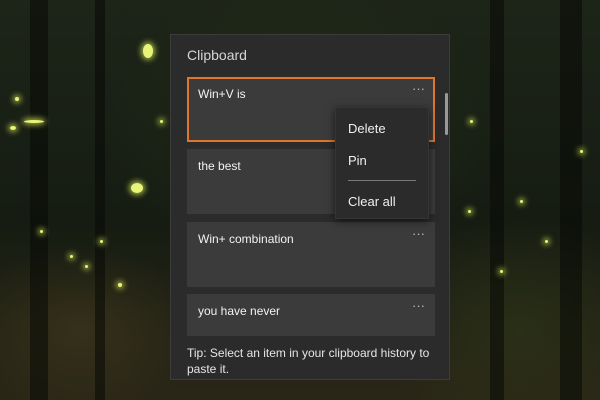  Describe the element at coordinates (217, 55) in the screenshot. I see `panel-title: Clipboard` at that location.